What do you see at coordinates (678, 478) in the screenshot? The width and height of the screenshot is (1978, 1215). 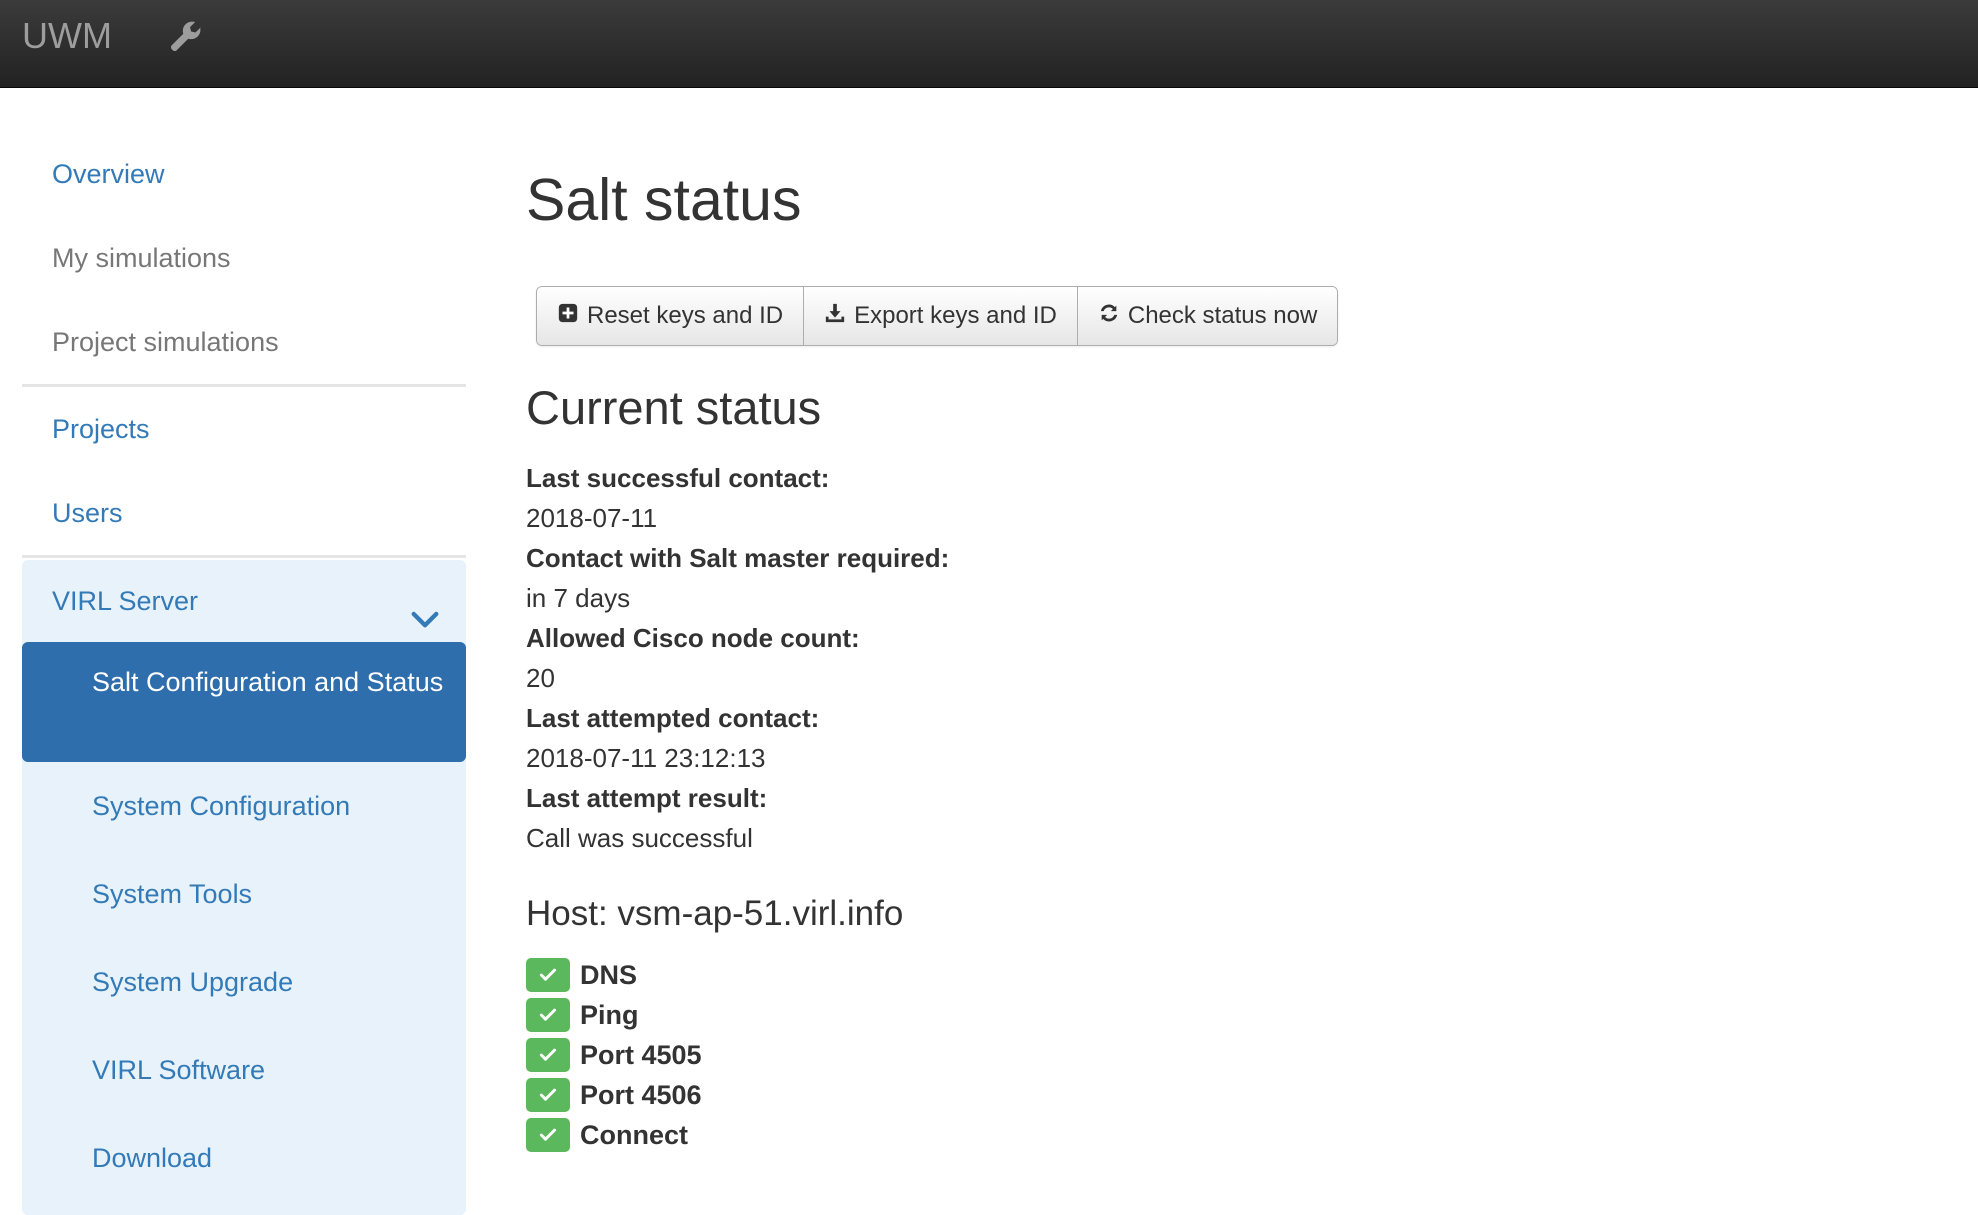 I see `status-label: Last successful contact:` at bounding box center [678, 478].